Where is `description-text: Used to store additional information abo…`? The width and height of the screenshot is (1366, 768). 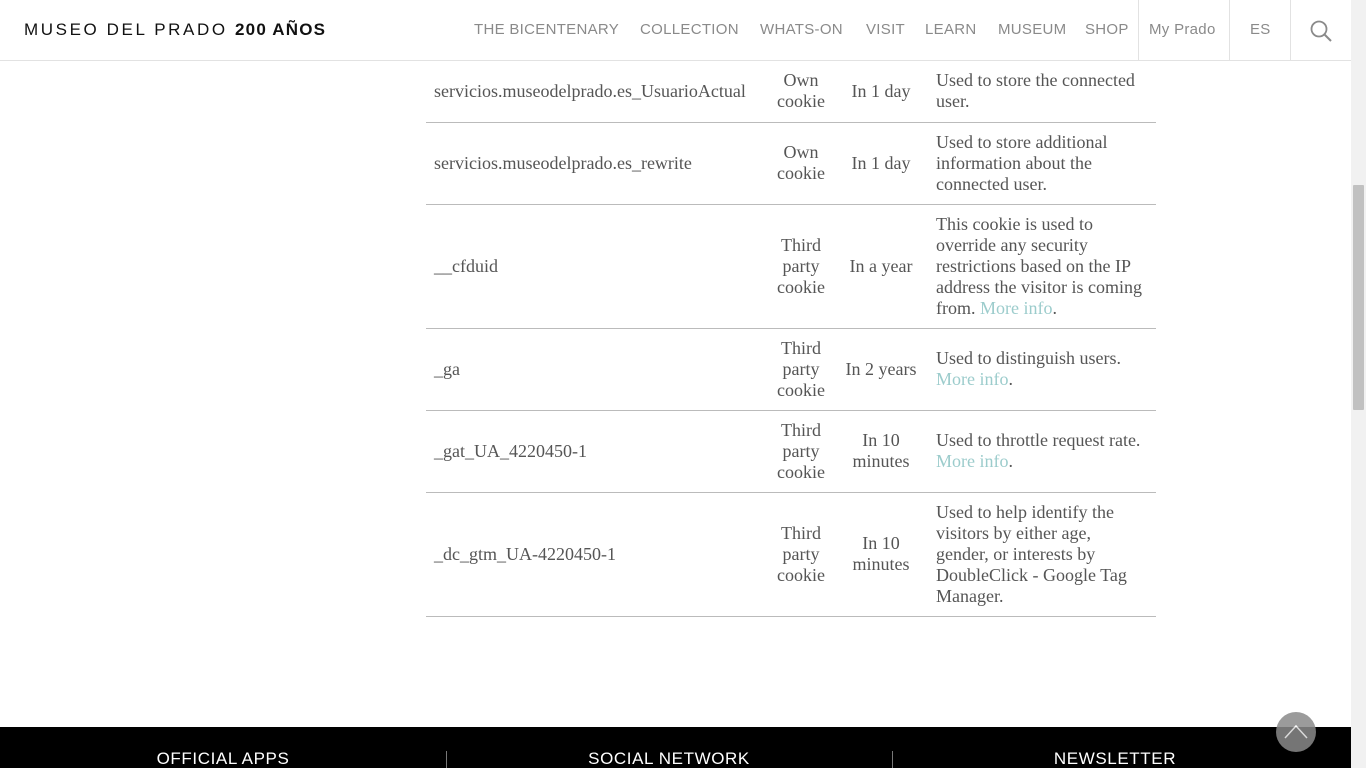 description-text: Used to store additional information abo… is located at coordinates (1022, 162).